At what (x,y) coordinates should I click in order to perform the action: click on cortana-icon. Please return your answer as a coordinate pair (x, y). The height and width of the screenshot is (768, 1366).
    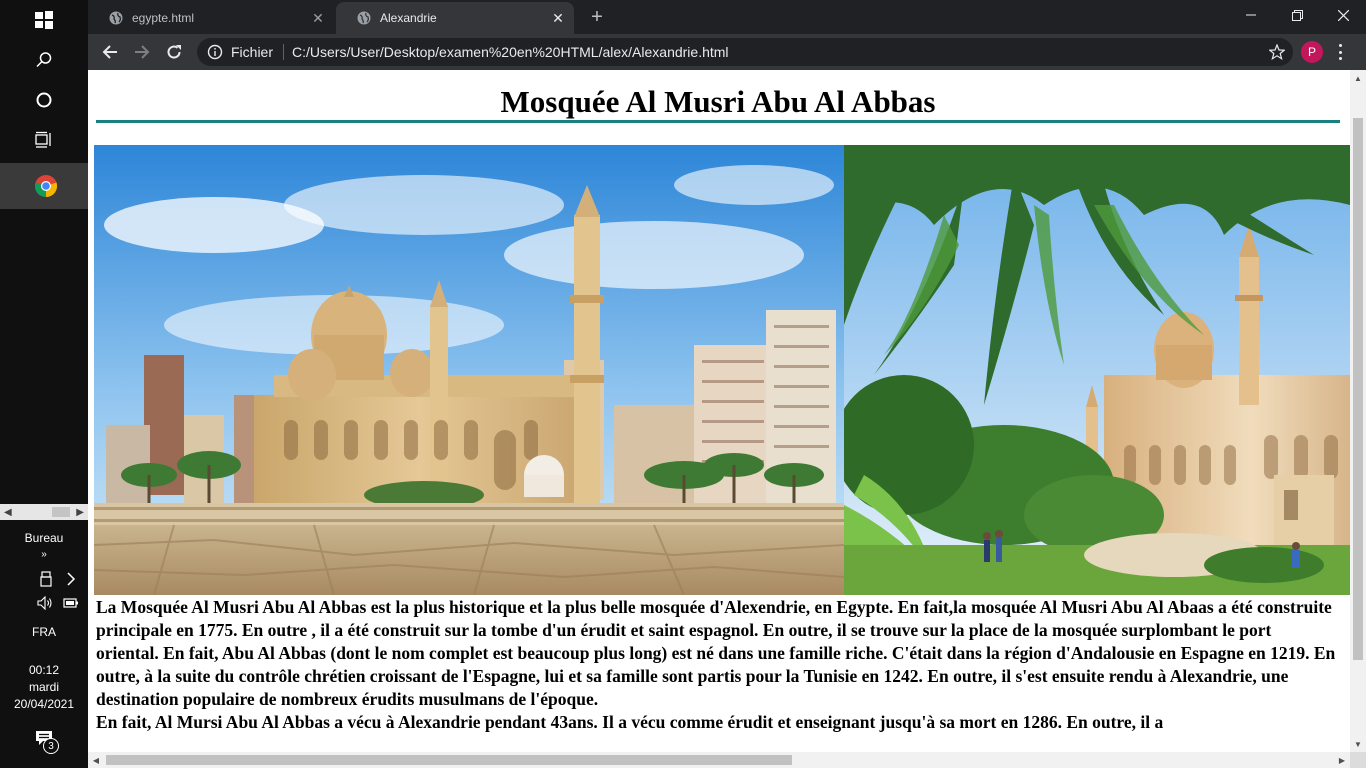
    Looking at the image, I should click on (44, 100).